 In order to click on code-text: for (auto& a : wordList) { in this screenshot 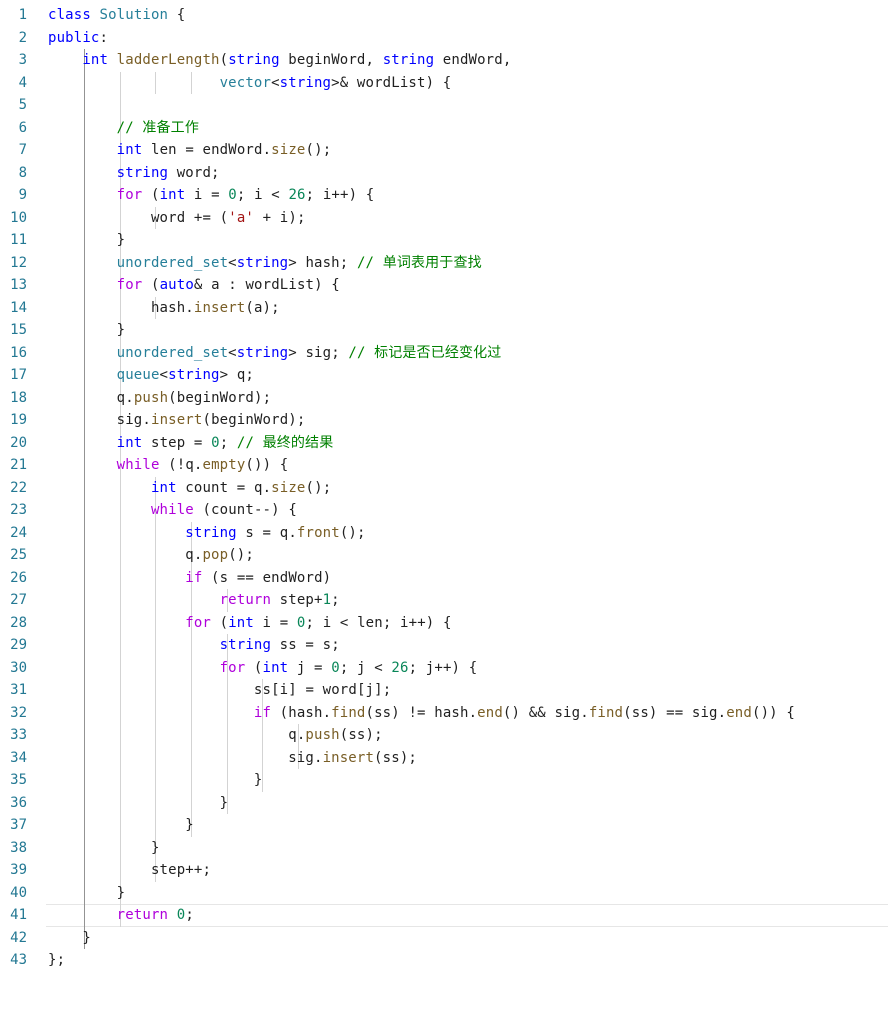, I will do `click(228, 285)`.